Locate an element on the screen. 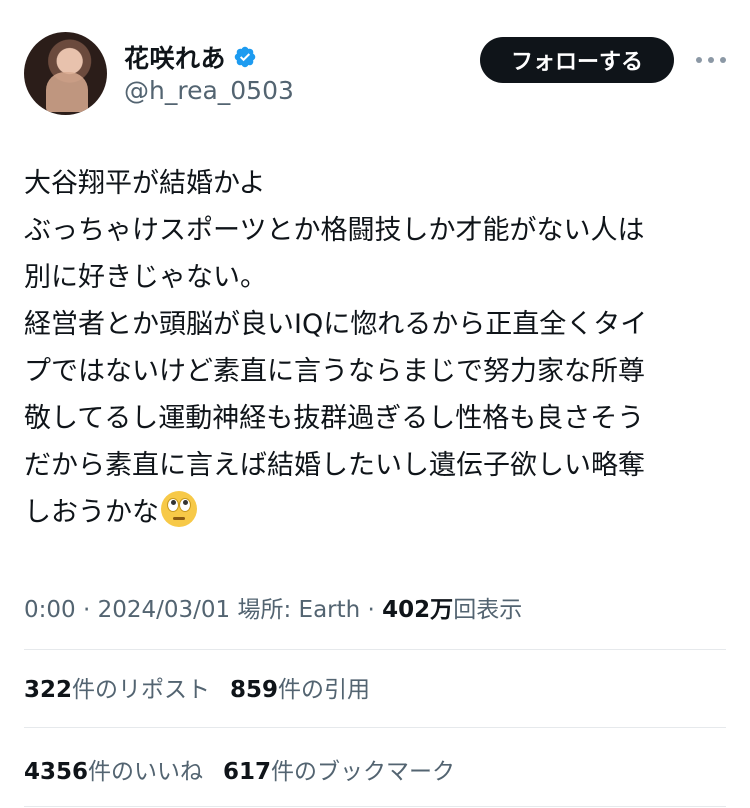 The image size is (750, 808). rolling-eyes-emoji-icon is located at coordinates (179, 509).